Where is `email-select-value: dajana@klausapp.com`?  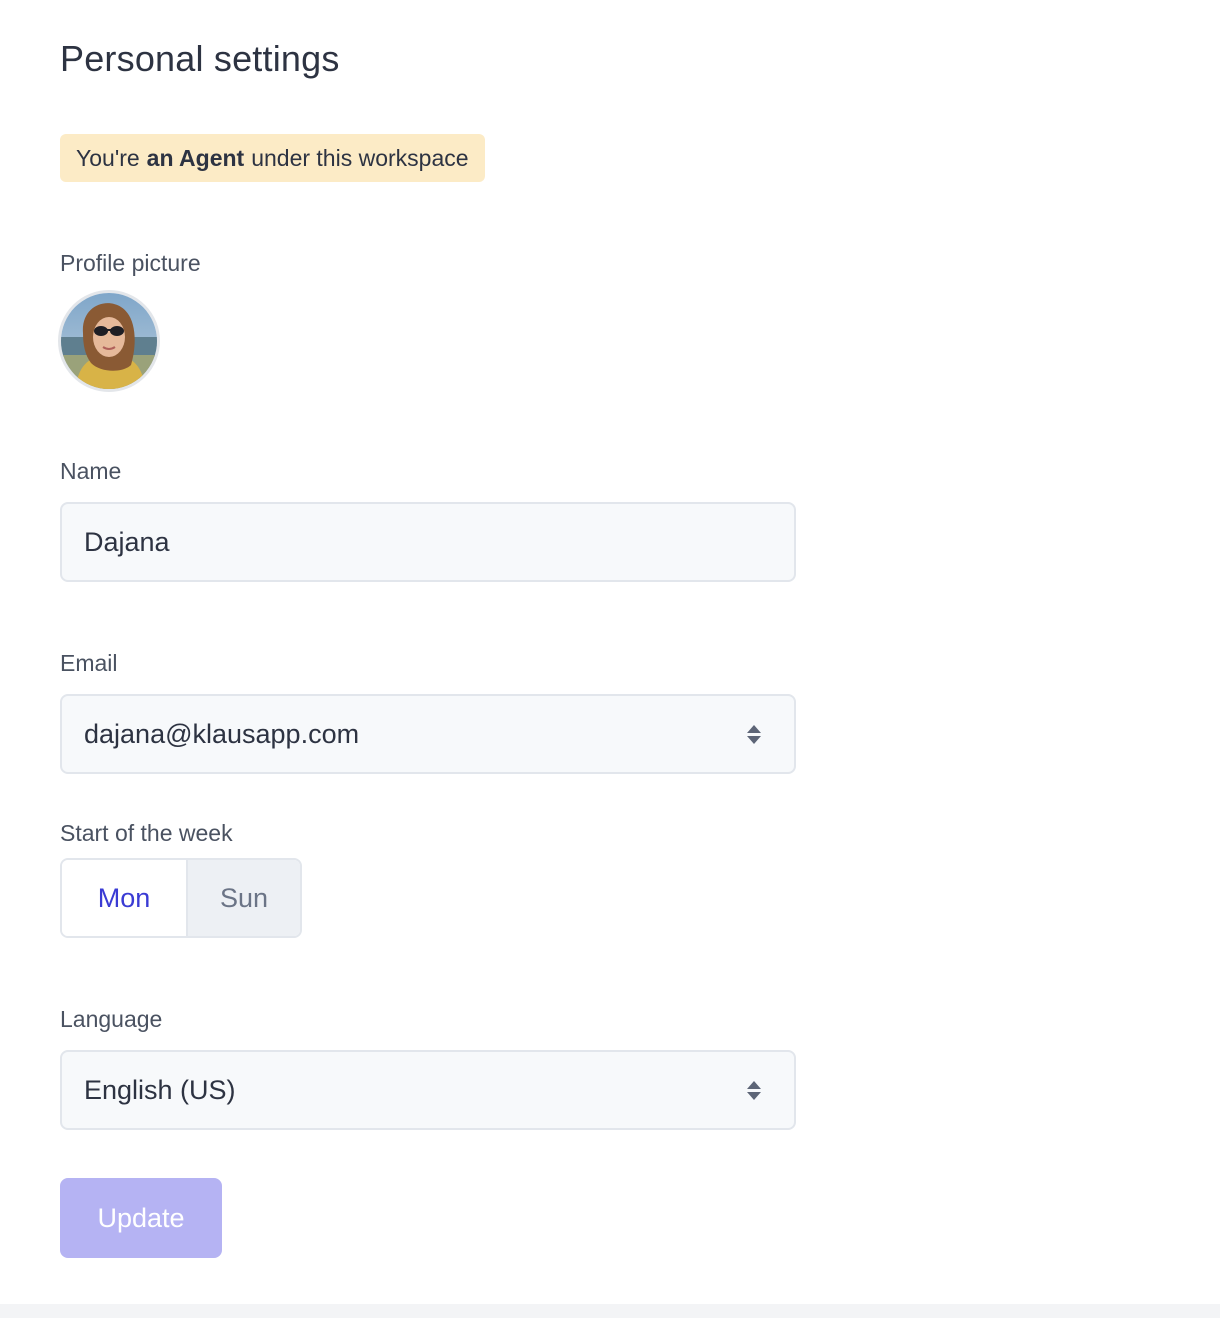
email-select-value: dajana@klausapp.com is located at coordinates (222, 733).